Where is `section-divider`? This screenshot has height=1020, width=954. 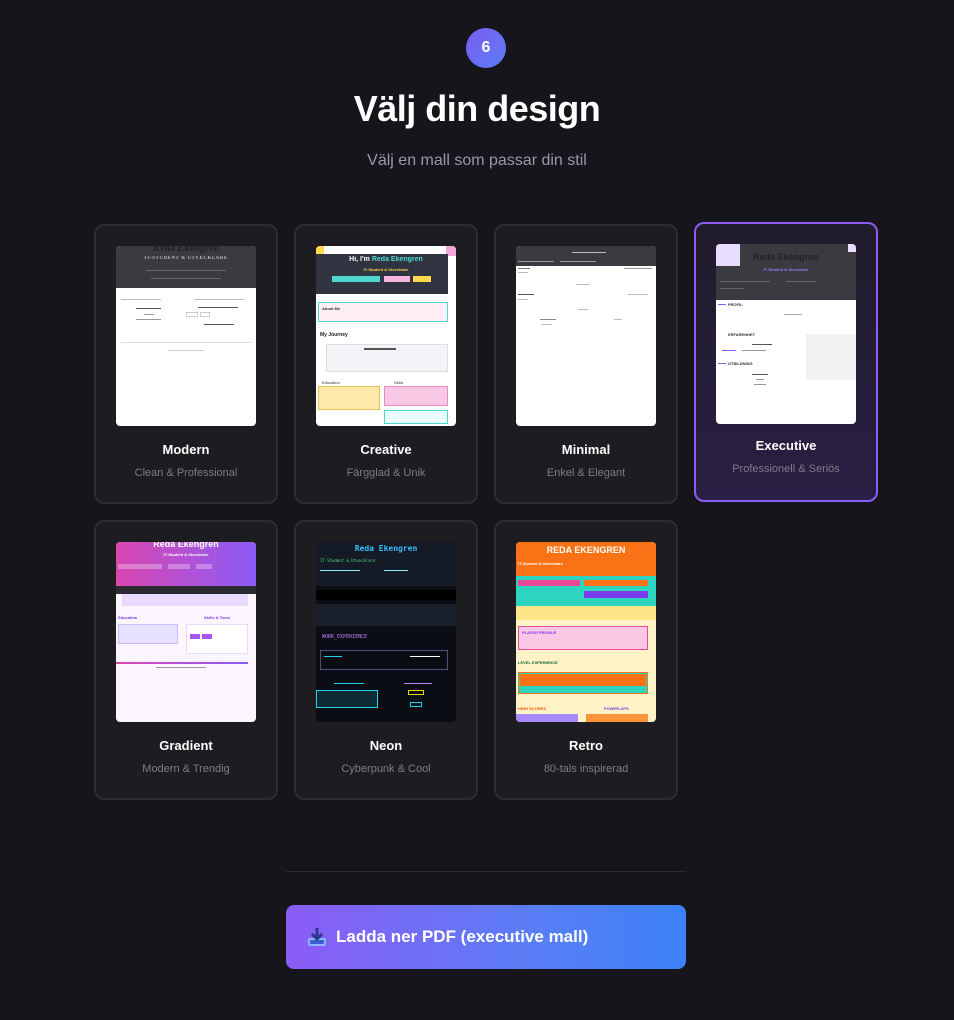
section-divider is located at coordinates (486, 871).